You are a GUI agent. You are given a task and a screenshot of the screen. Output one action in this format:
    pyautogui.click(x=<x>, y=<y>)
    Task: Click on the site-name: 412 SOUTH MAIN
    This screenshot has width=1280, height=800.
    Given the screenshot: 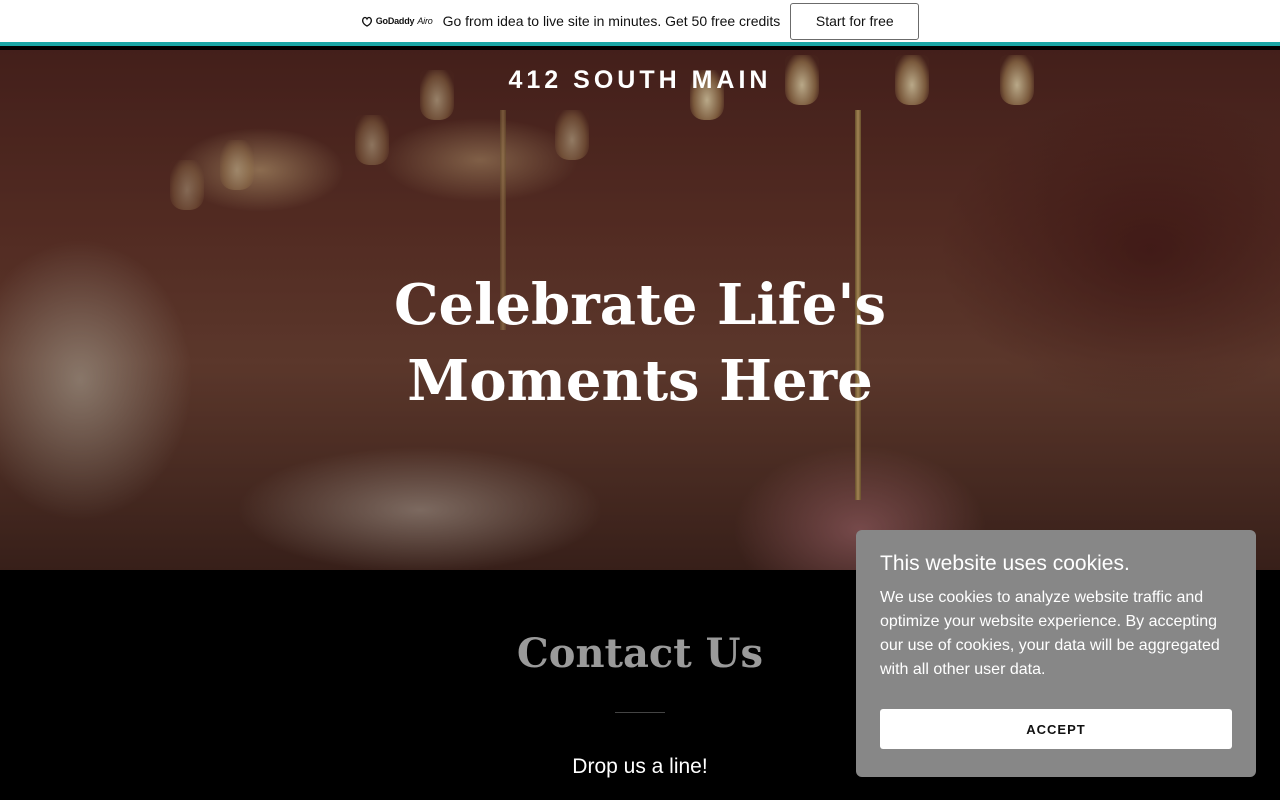 What is the action you would take?
    pyautogui.click(x=640, y=80)
    